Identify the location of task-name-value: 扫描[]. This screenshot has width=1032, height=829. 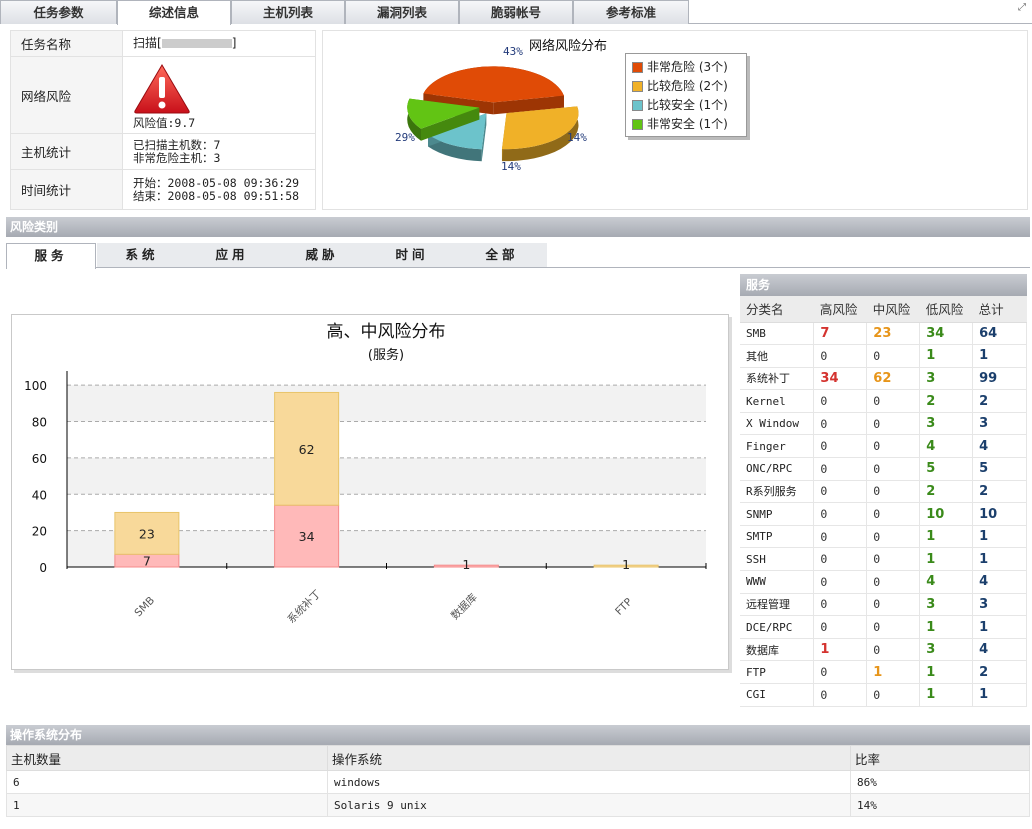
(219, 43).